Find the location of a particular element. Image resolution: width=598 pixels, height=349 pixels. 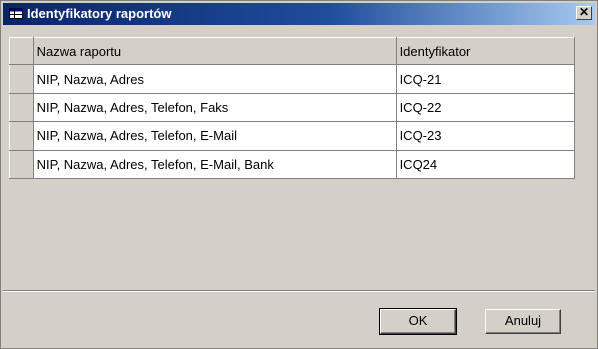

row-selector-header is located at coordinates (21, 51).